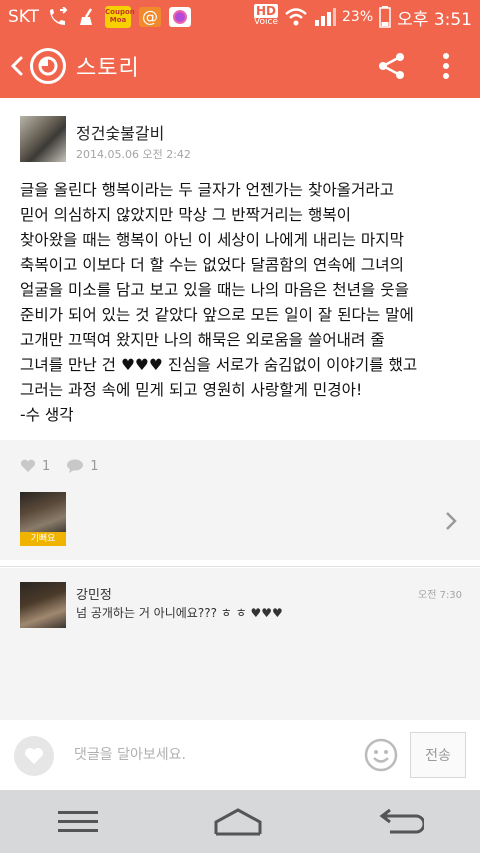 The height and width of the screenshot is (853, 480). I want to click on menu-icon, so click(78, 822).